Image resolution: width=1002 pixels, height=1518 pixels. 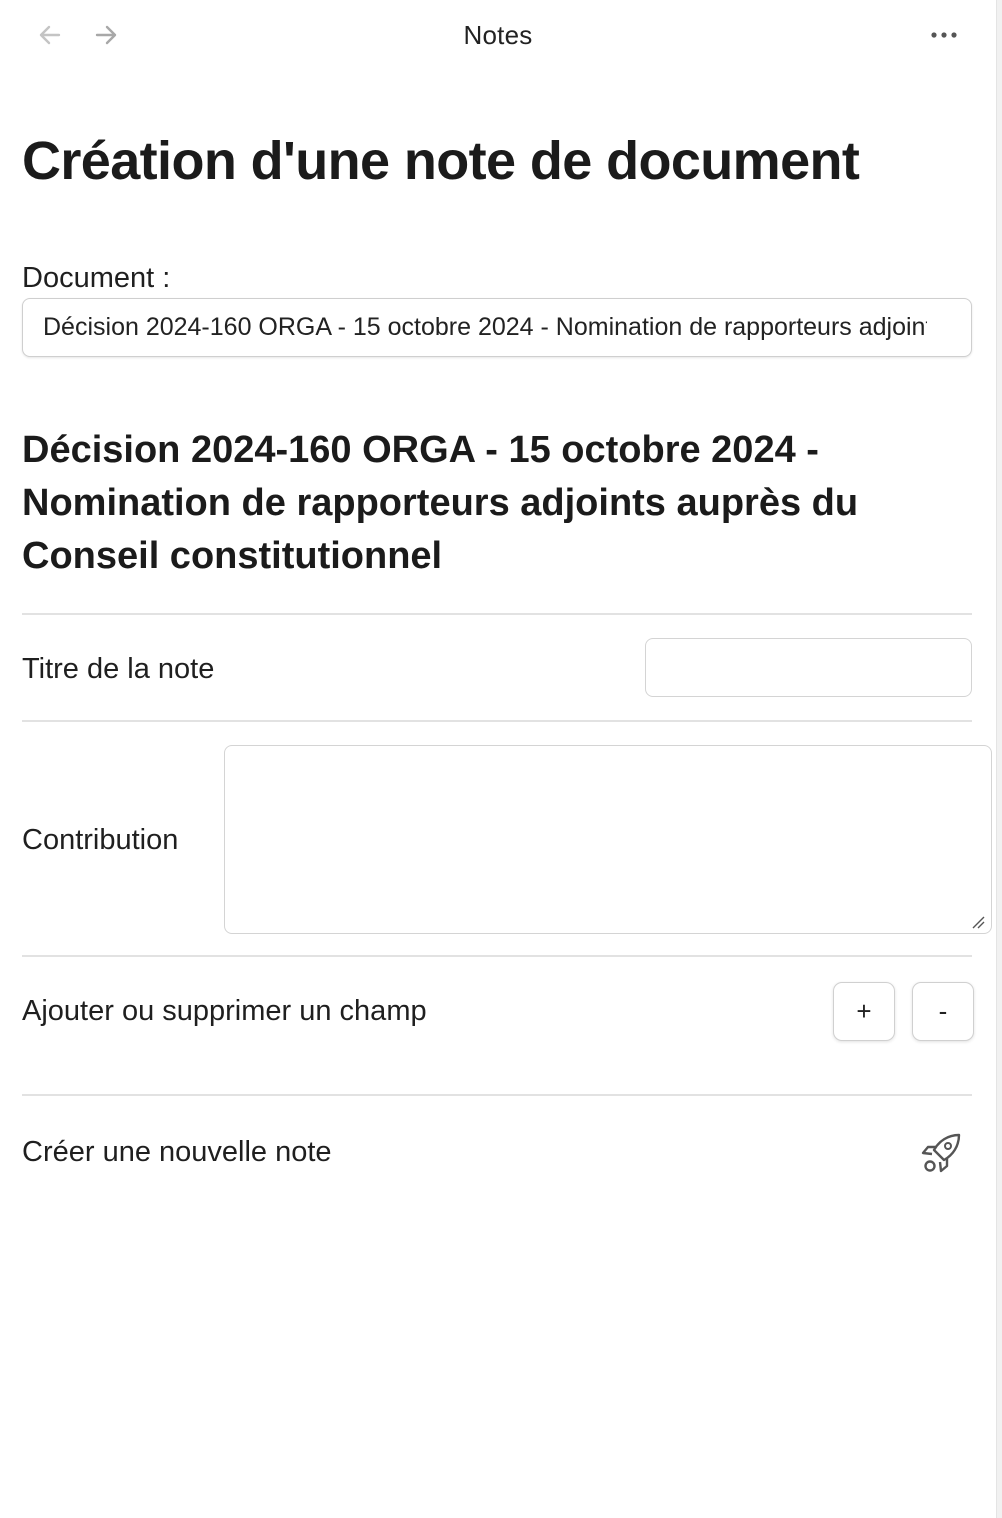 I want to click on top-bar: Notes, so click(x=498, y=35).